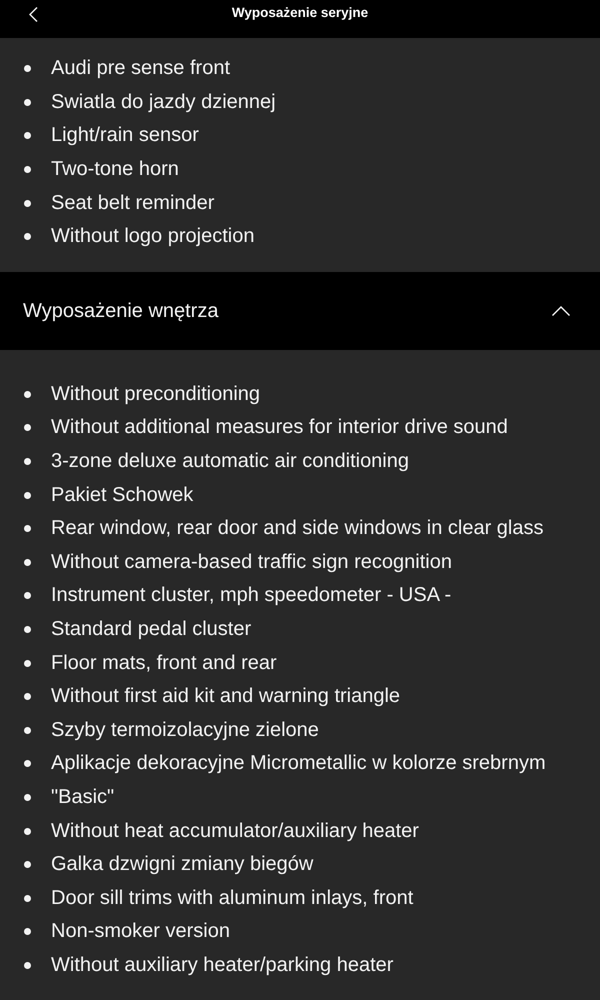 This screenshot has width=600, height=1000. I want to click on feature-text: Standard pedal cluster, so click(151, 629).